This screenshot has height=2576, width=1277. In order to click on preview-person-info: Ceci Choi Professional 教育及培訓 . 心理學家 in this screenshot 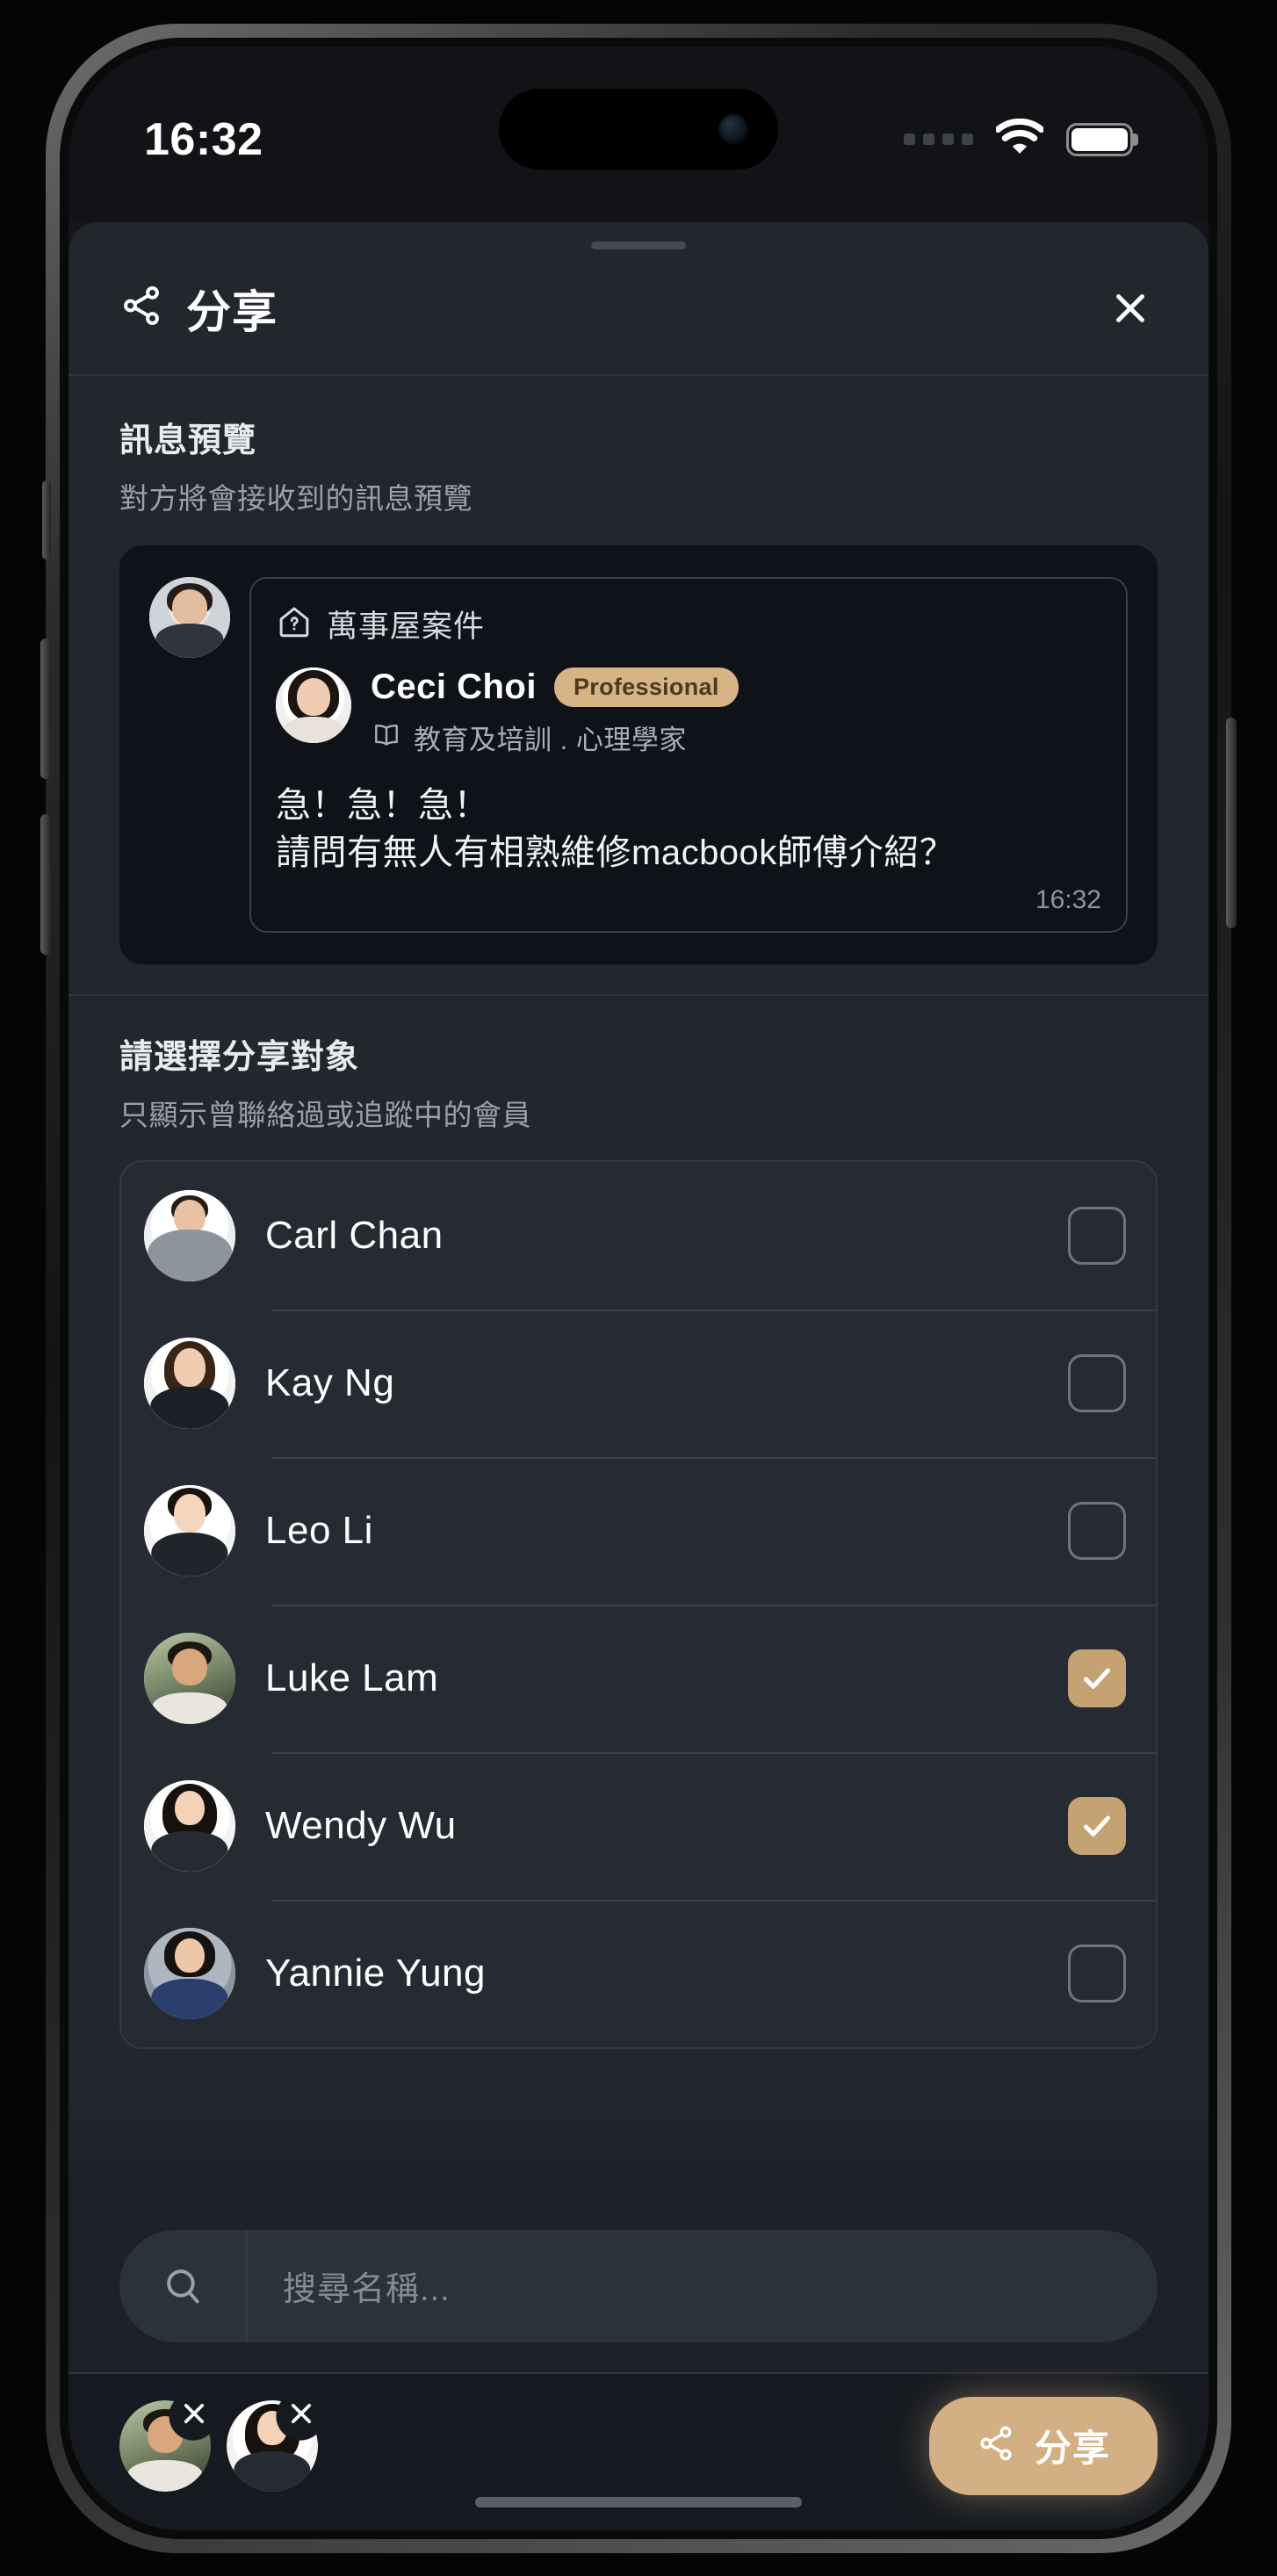, I will do `click(555, 712)`.